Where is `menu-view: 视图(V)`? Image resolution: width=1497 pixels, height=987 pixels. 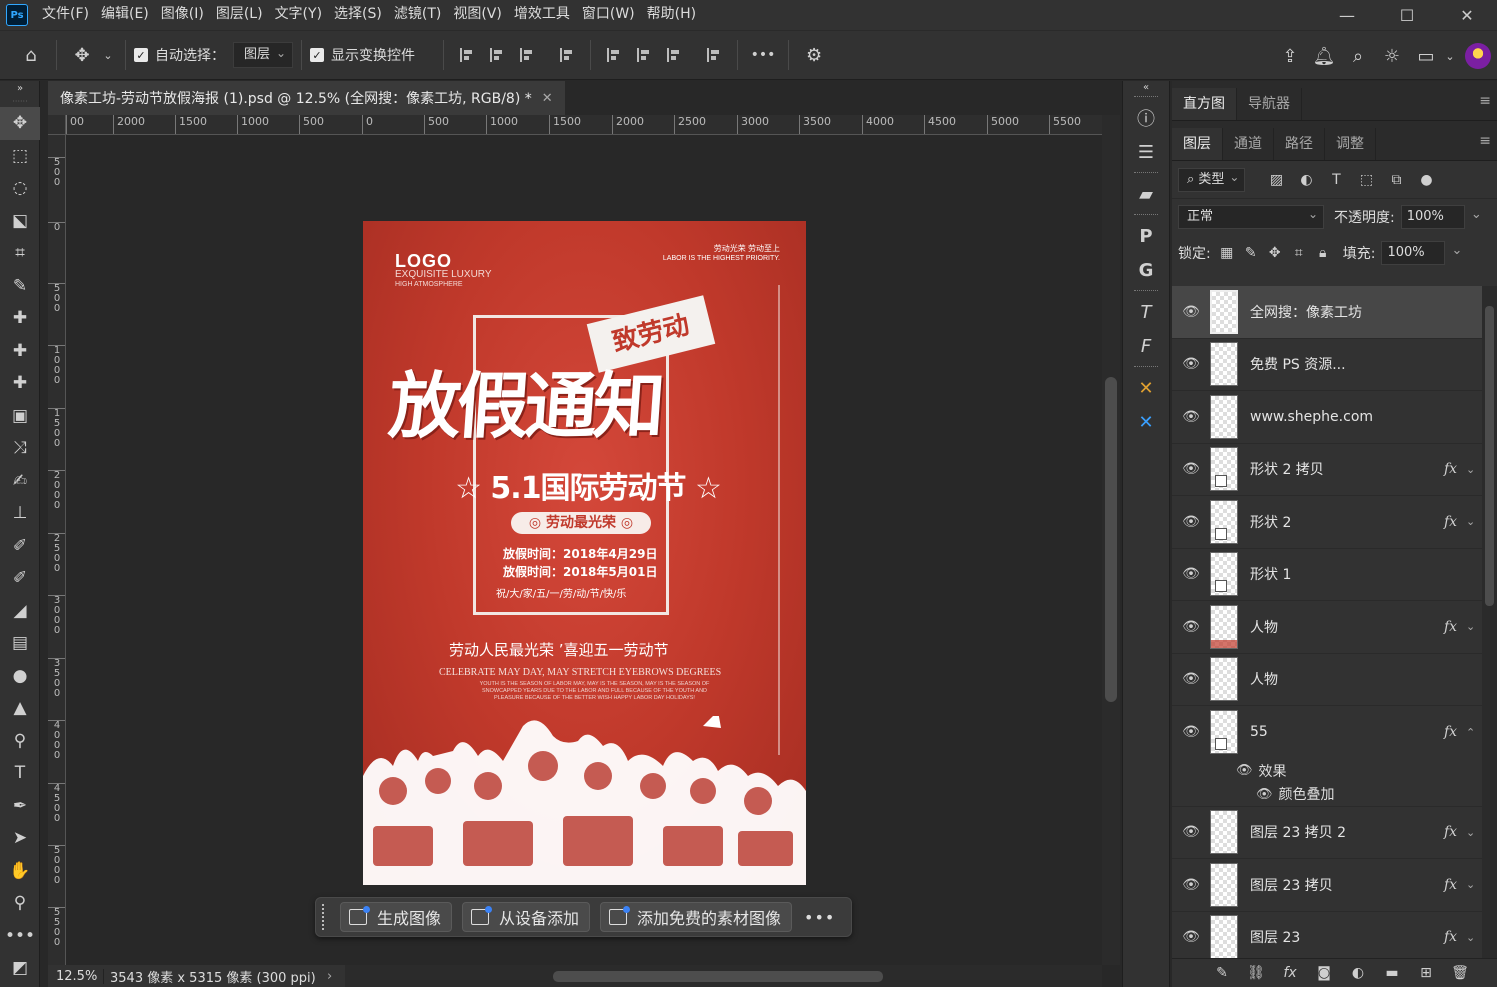
menu-view: 视图(V) is located at coordinates (477, 15).